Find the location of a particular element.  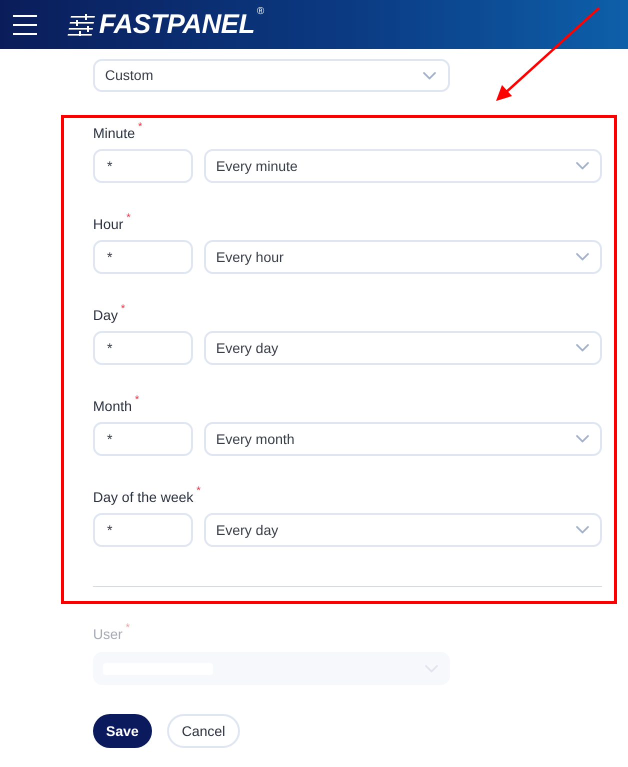

menu-icon is located at coordinates (25, 25).